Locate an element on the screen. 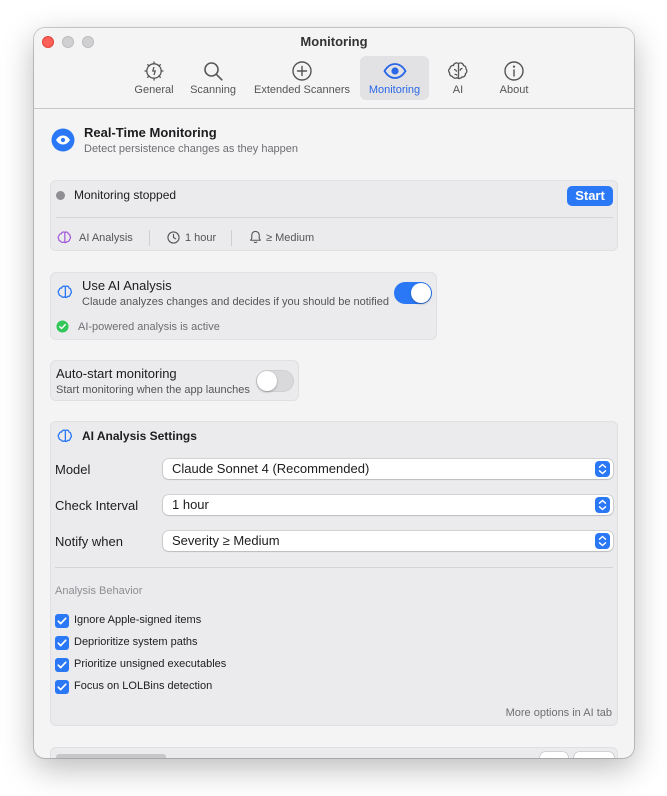  bell-icon is located at coordinates (255, 237).